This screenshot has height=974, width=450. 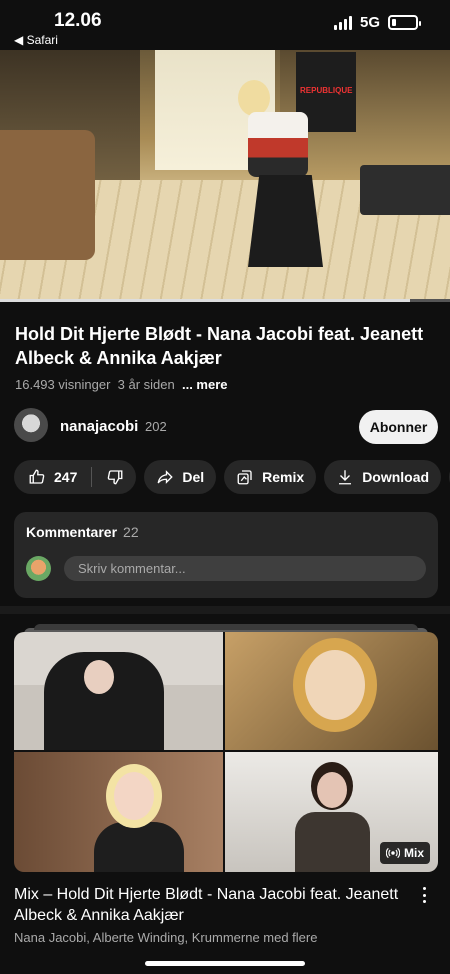 What do you see at coordinates (131, 532) in the screenshot?
I see `comments-count: 22` at bounding box center [131, 532].